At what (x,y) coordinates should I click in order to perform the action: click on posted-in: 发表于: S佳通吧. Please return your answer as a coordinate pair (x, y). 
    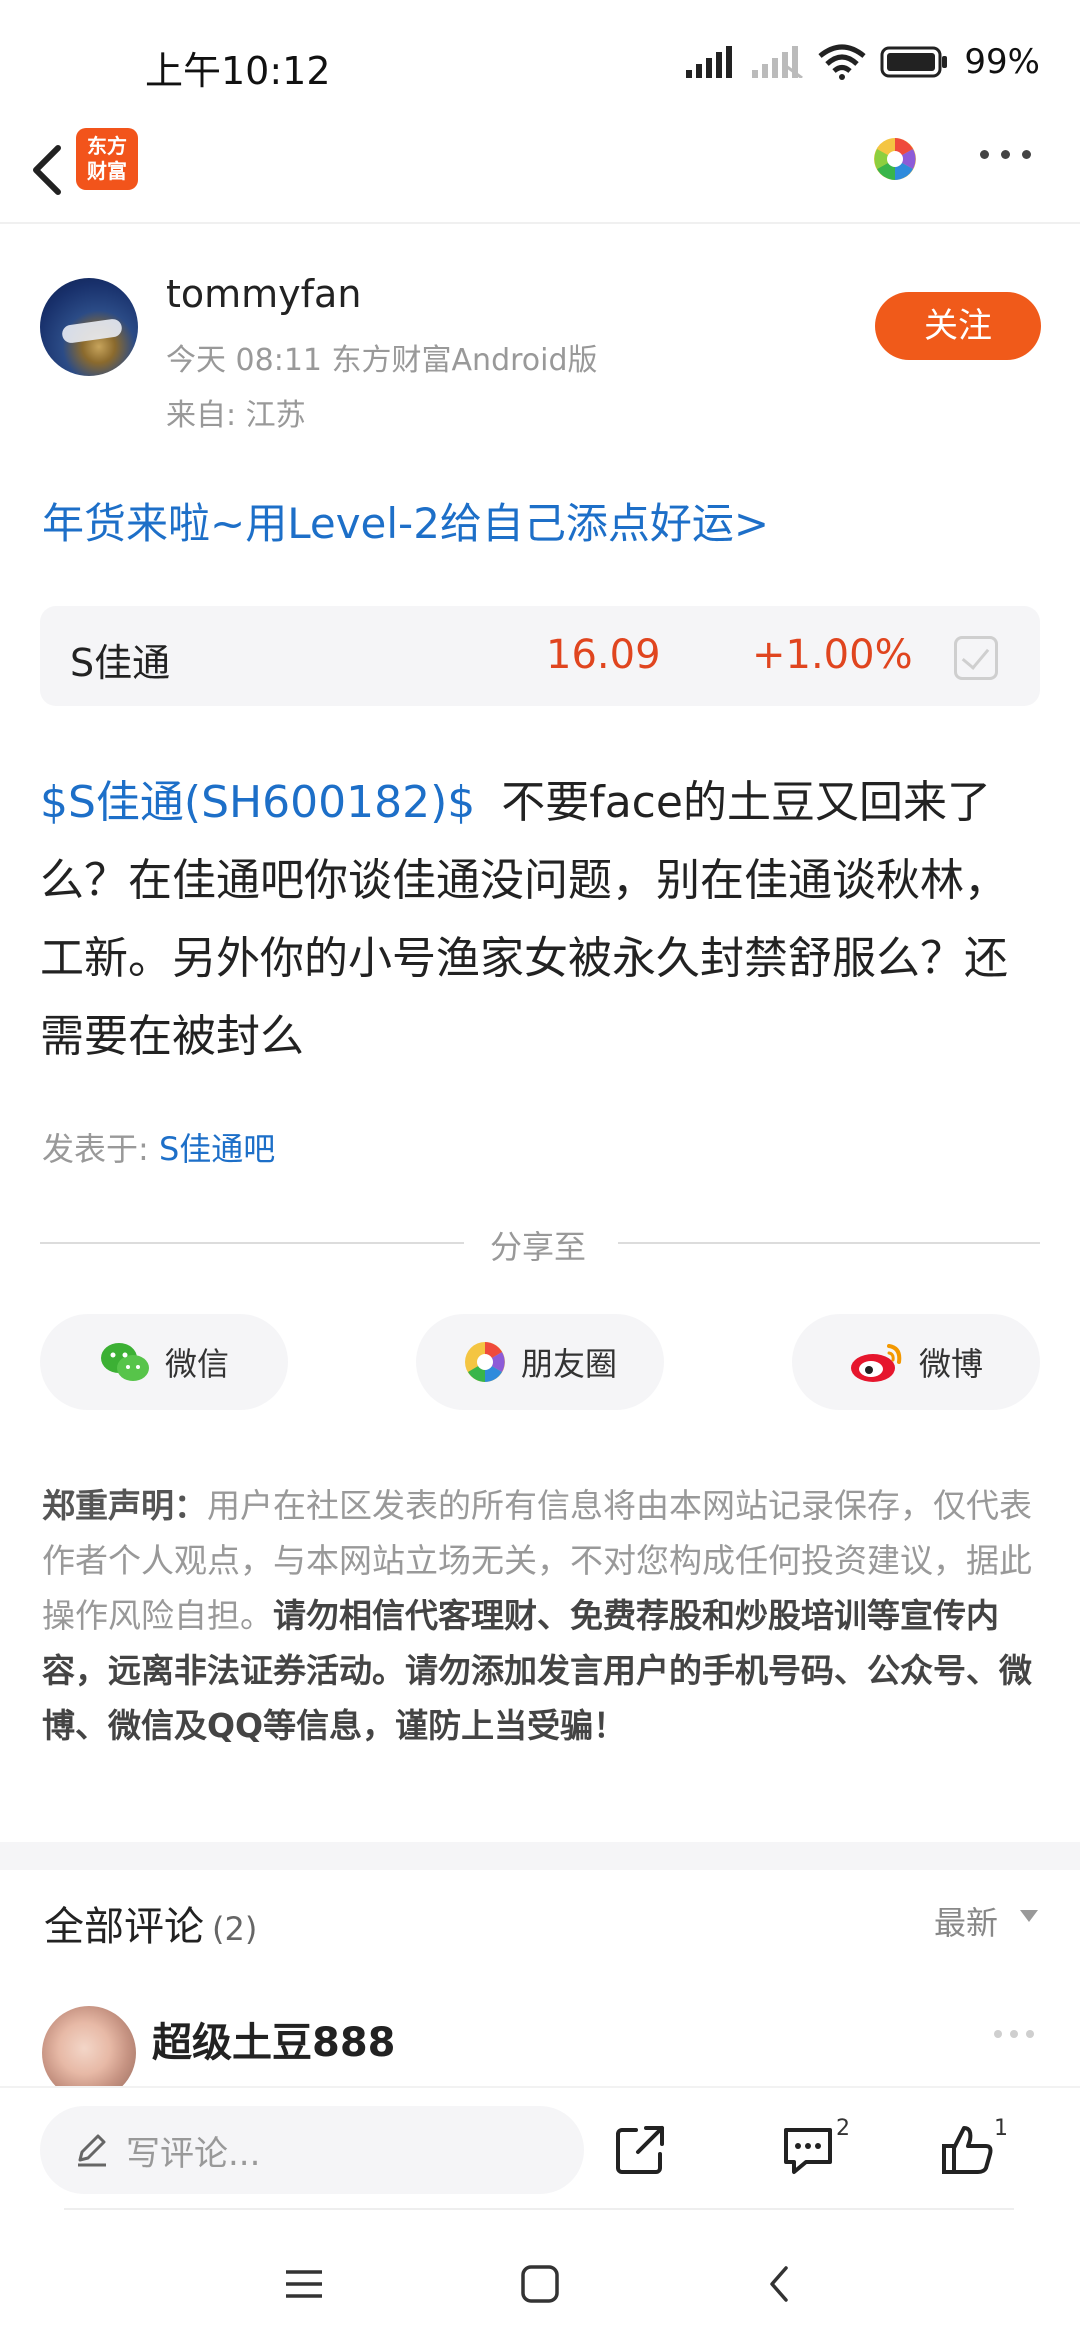
    Looking at the image, I should click on (158, 1147).